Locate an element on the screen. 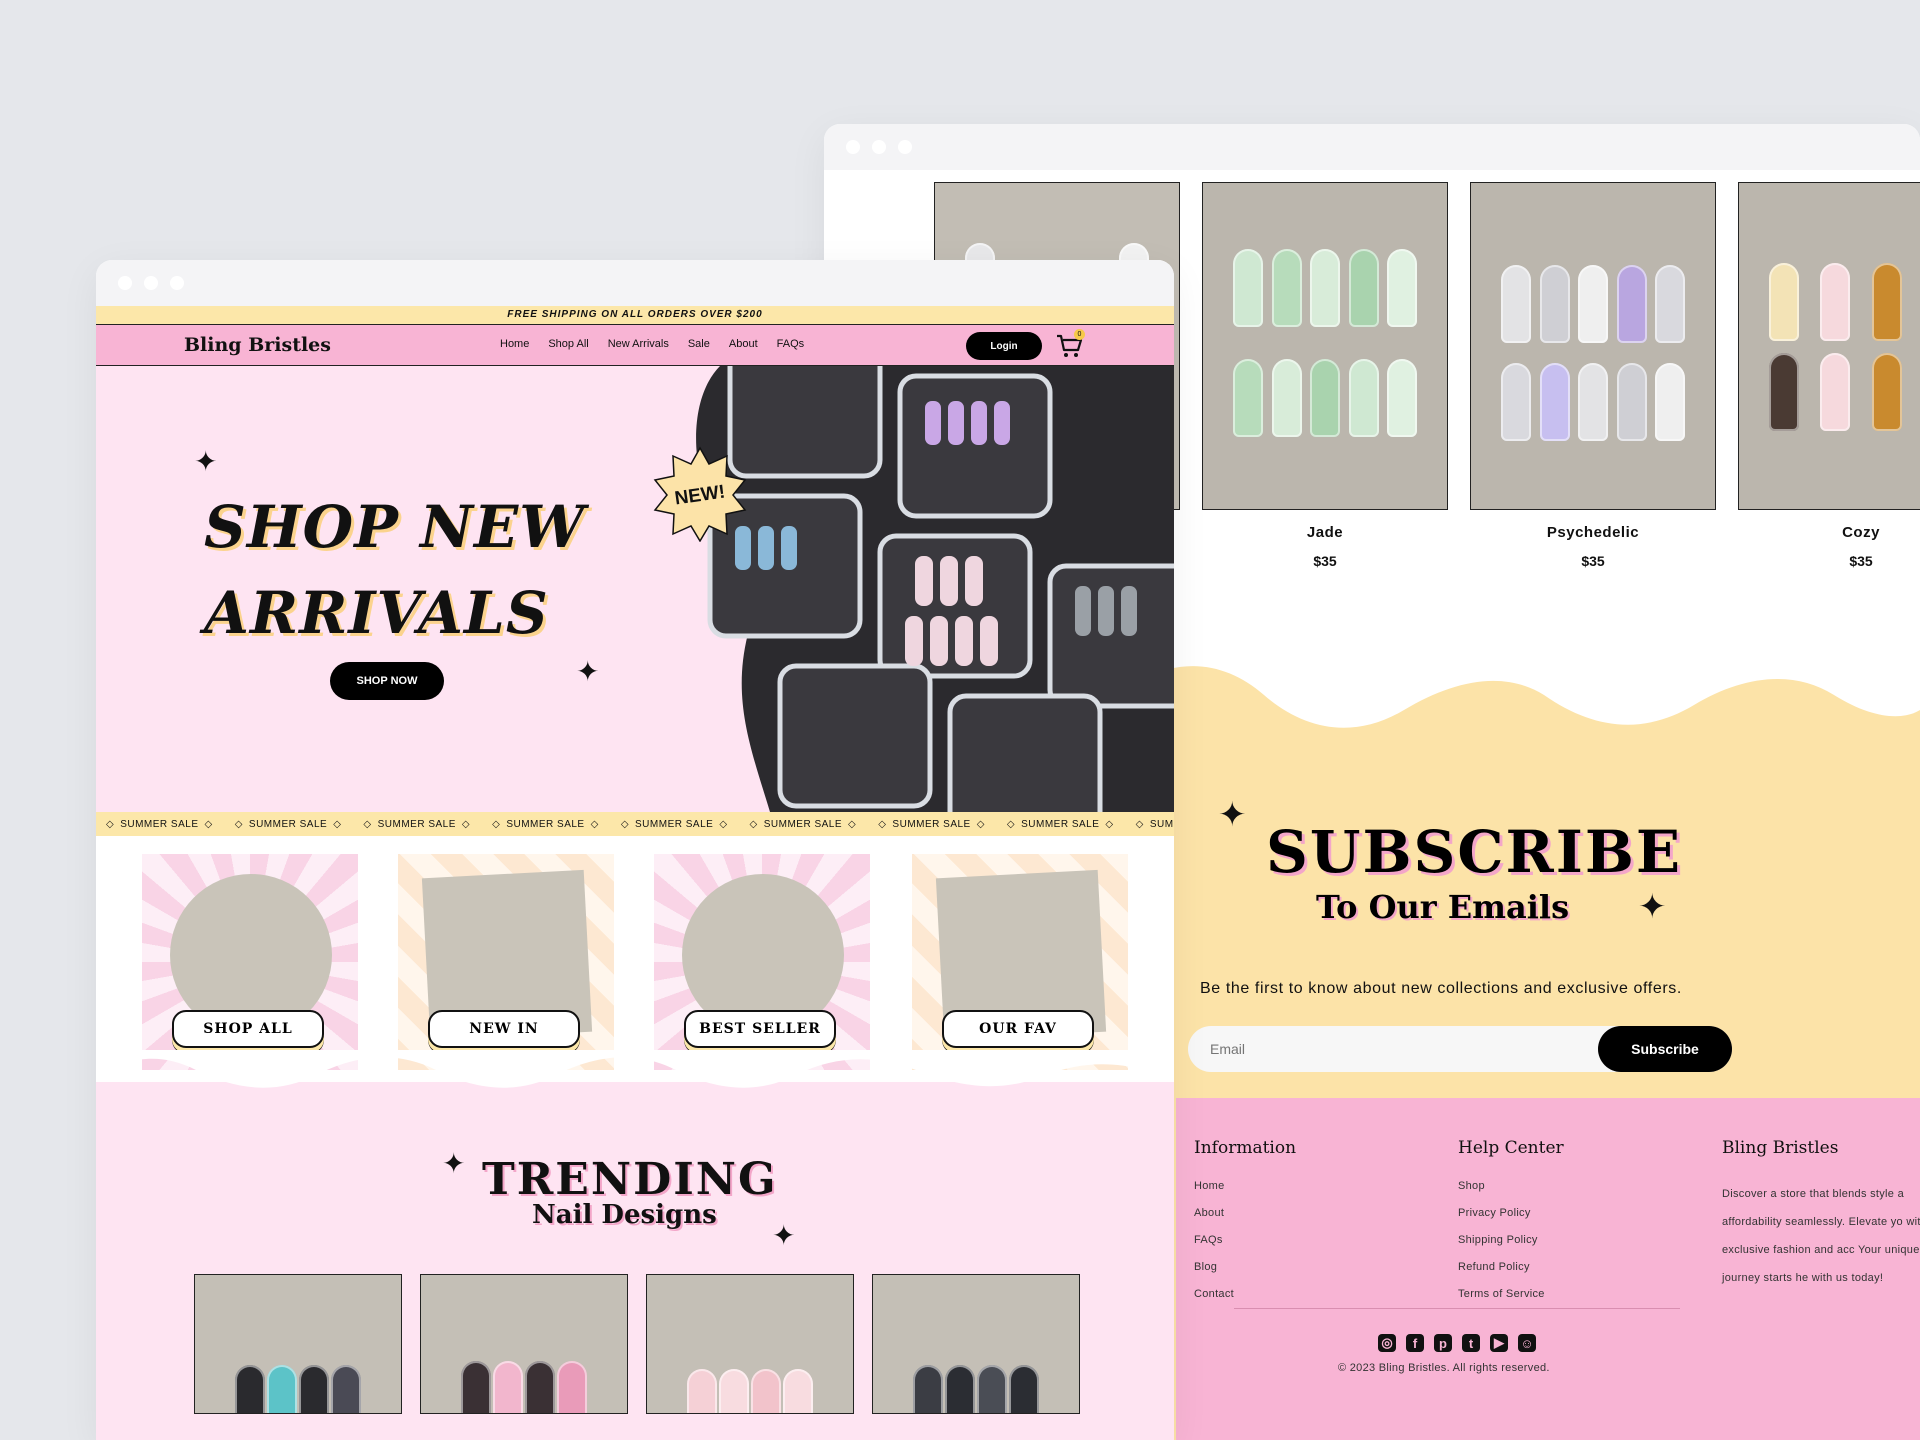 Image resolution: width=1920 pixels, height=1440 pixels. email-input is located at coordinates (1388, 1049).